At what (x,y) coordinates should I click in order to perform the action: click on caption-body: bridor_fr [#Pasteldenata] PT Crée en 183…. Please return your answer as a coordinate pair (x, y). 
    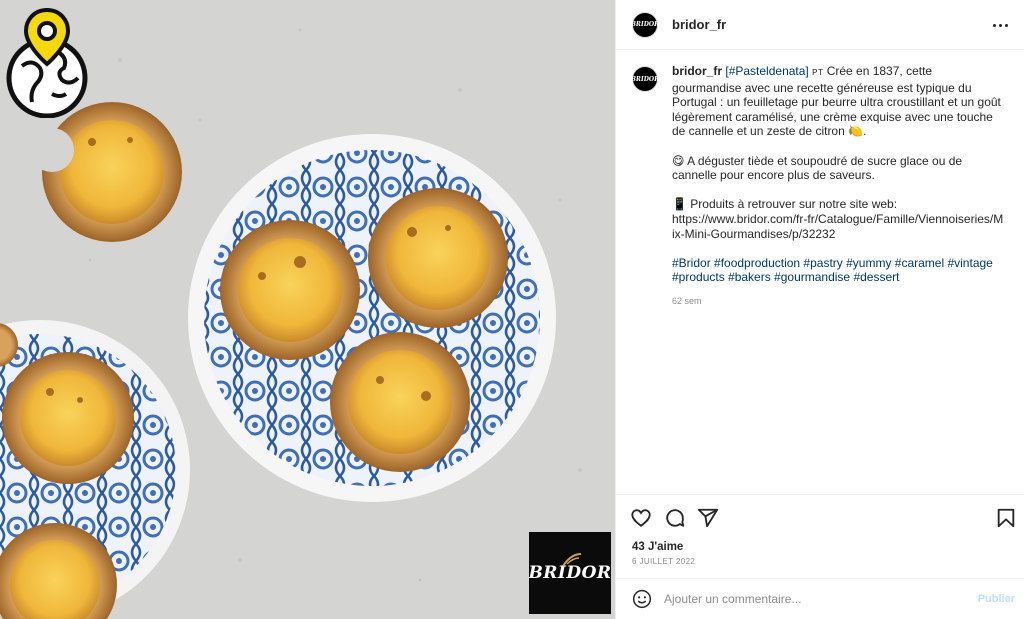
    Looking at the image, I should click on (838, 186).